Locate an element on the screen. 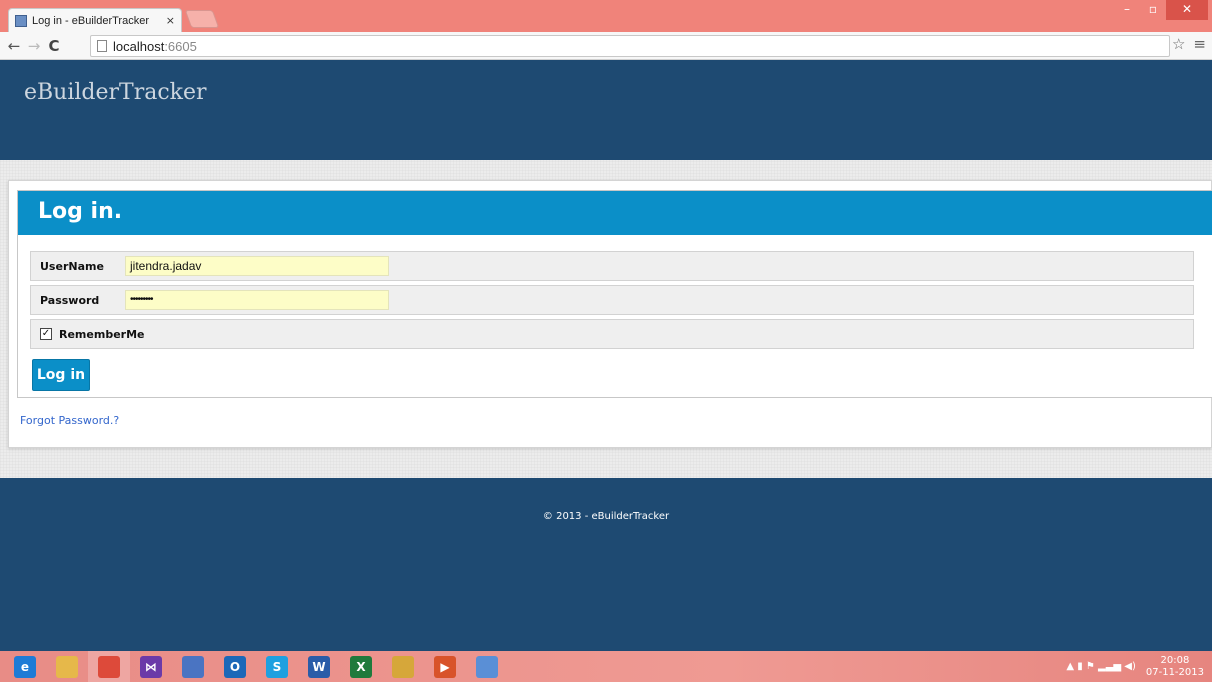  taskbar-app: X is located at coordinates (361, 666).